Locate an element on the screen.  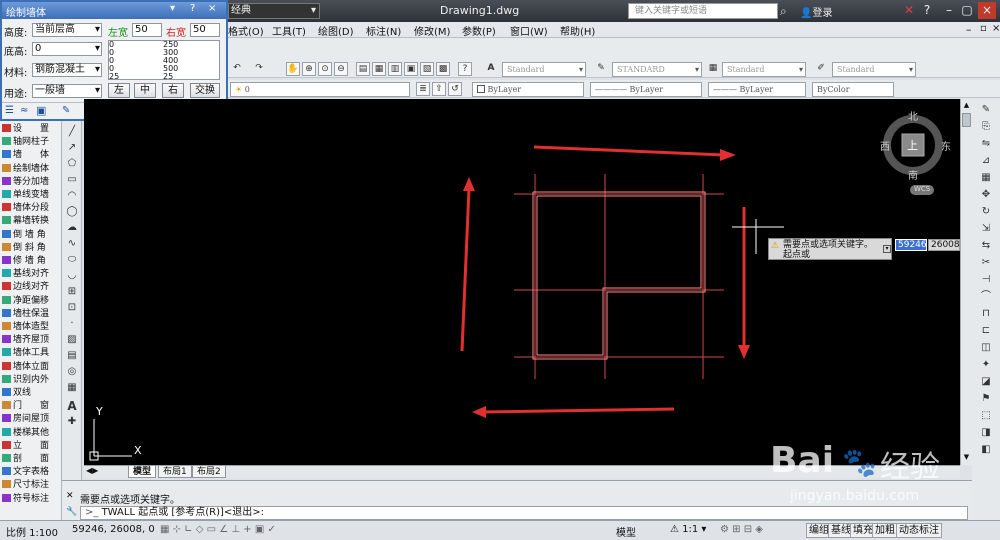
layer-previous-icon: ↺ is located at coordinates (455, 89).